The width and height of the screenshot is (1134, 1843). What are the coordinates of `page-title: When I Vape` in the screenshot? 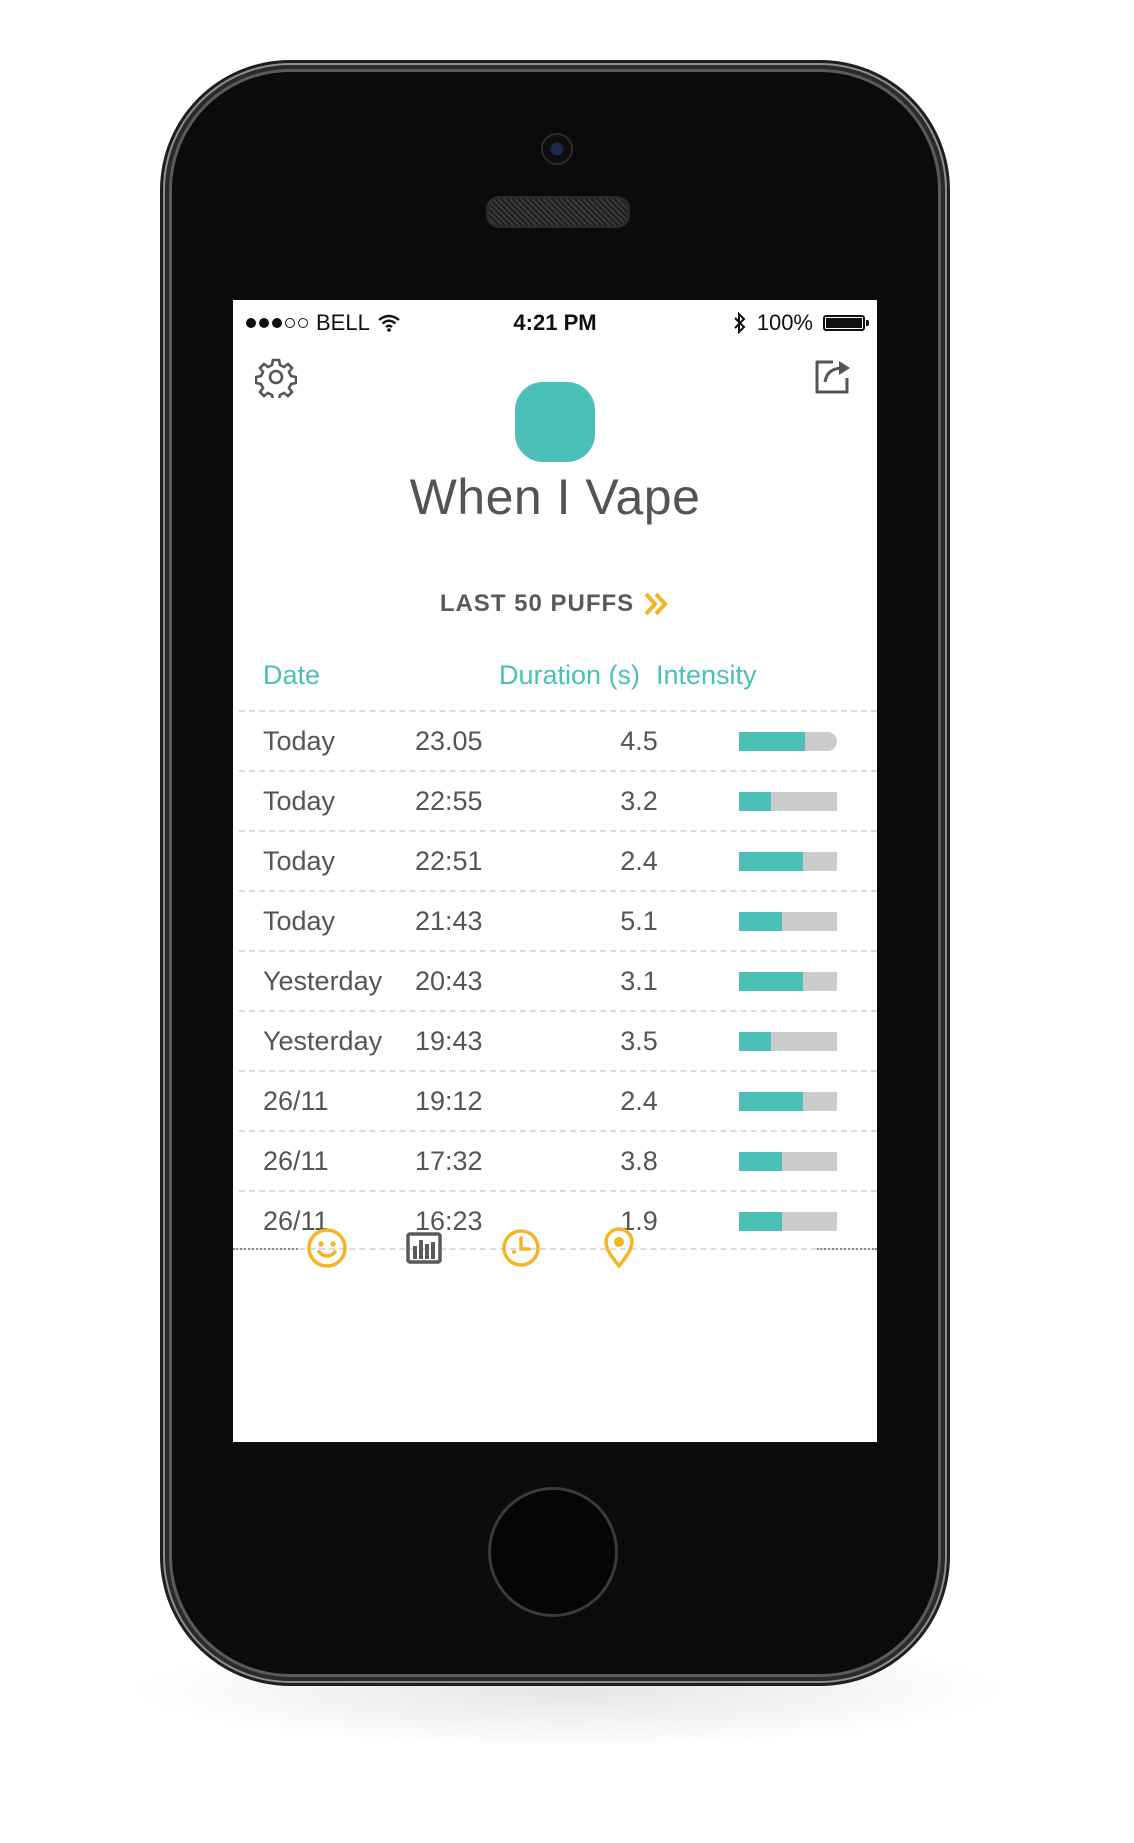 It's located at (555, 497).